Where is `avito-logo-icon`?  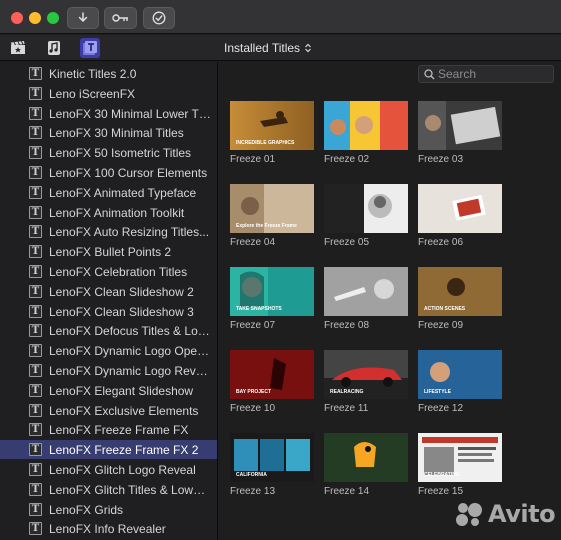 avito-logo-icon is located at coordinates (469, 514).